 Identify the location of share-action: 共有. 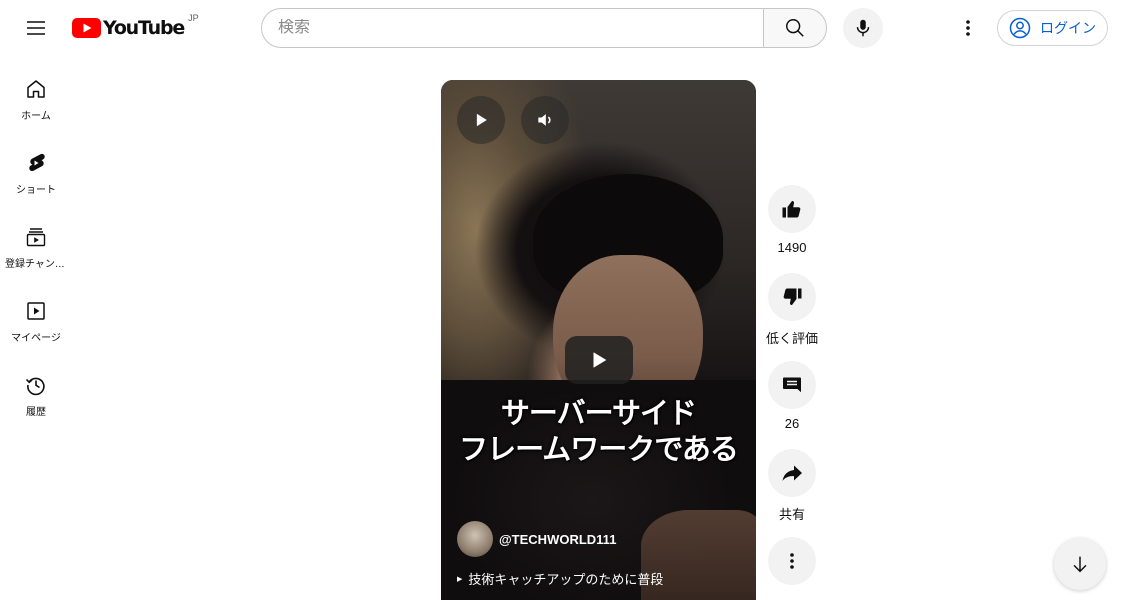
(792, 486).